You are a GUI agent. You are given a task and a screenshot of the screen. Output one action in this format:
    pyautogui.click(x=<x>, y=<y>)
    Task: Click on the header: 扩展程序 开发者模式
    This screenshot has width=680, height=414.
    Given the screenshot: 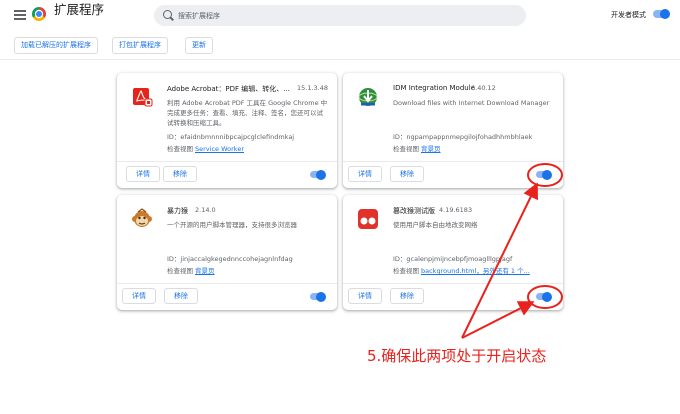 What is the action you would take?
    pyautogui.click(x=340, y=15)
    